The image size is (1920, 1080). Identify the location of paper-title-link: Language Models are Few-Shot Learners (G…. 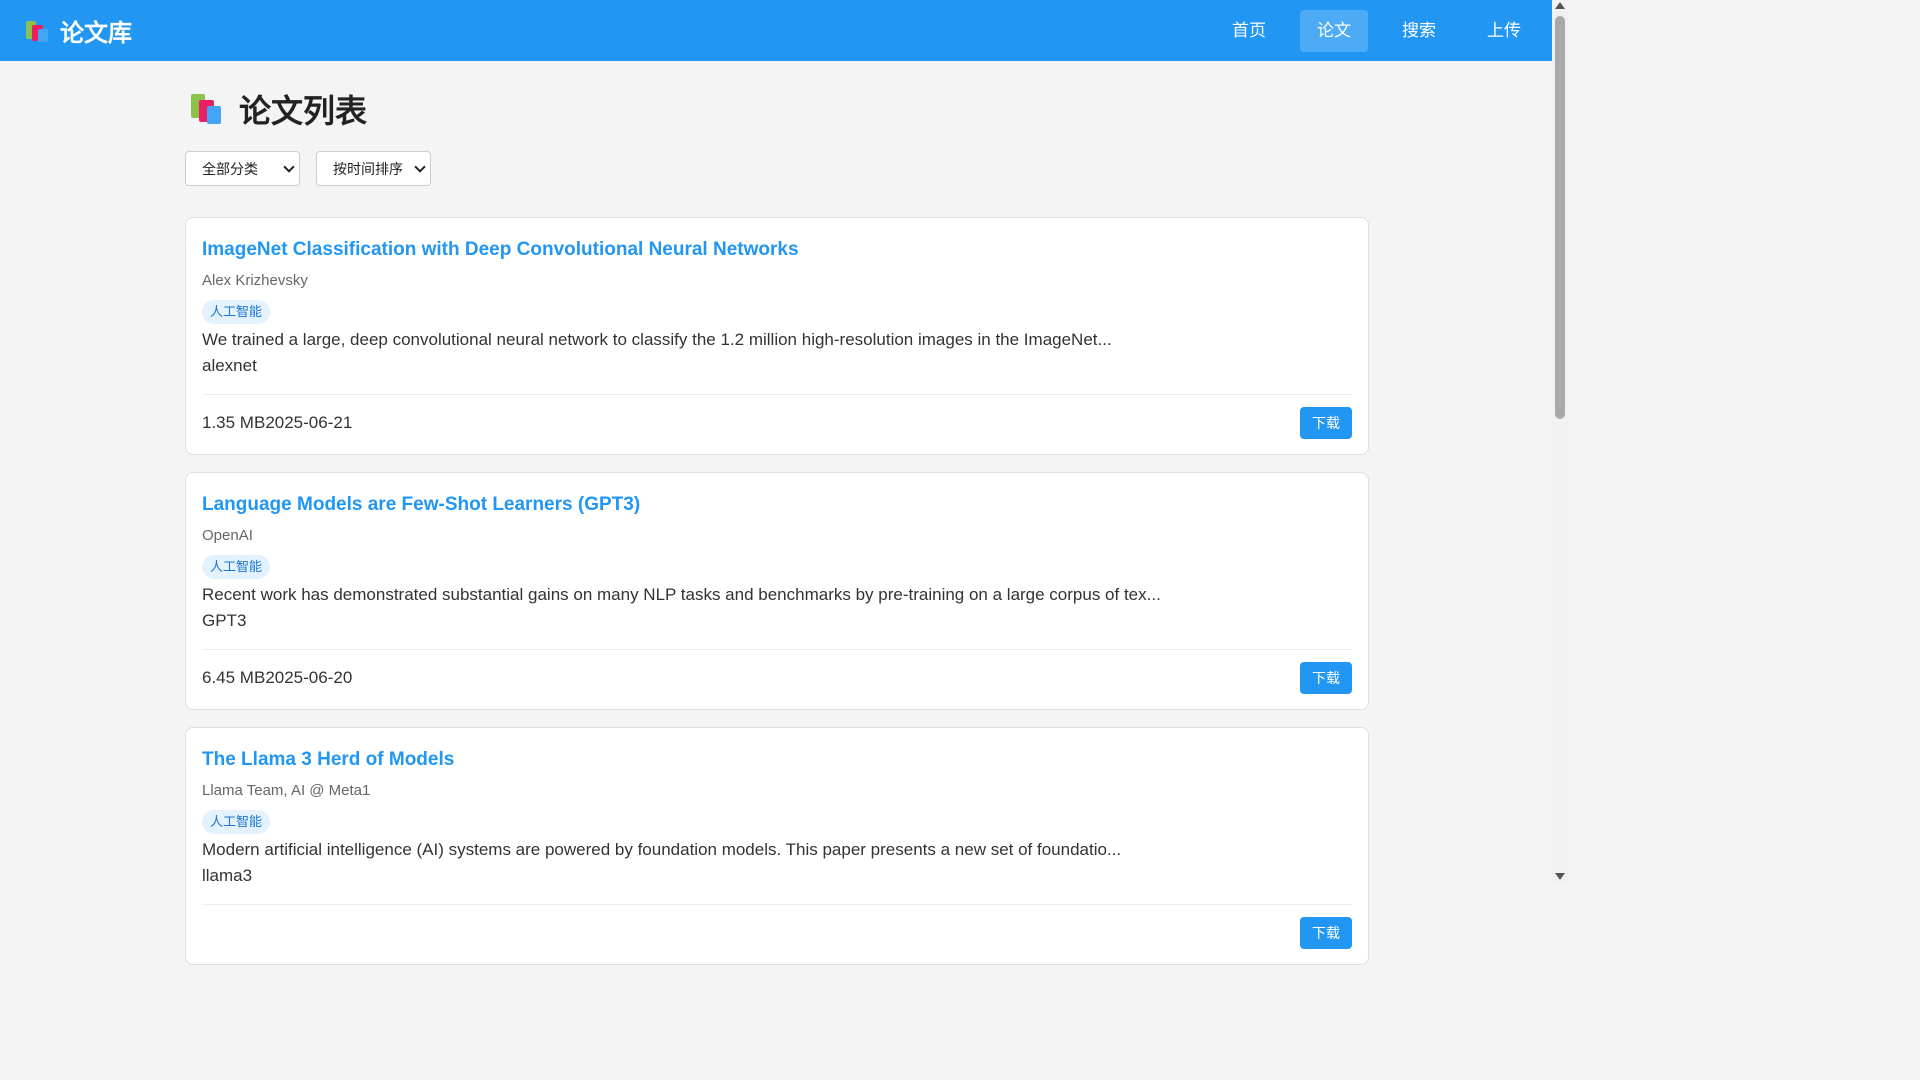
(777, 505).